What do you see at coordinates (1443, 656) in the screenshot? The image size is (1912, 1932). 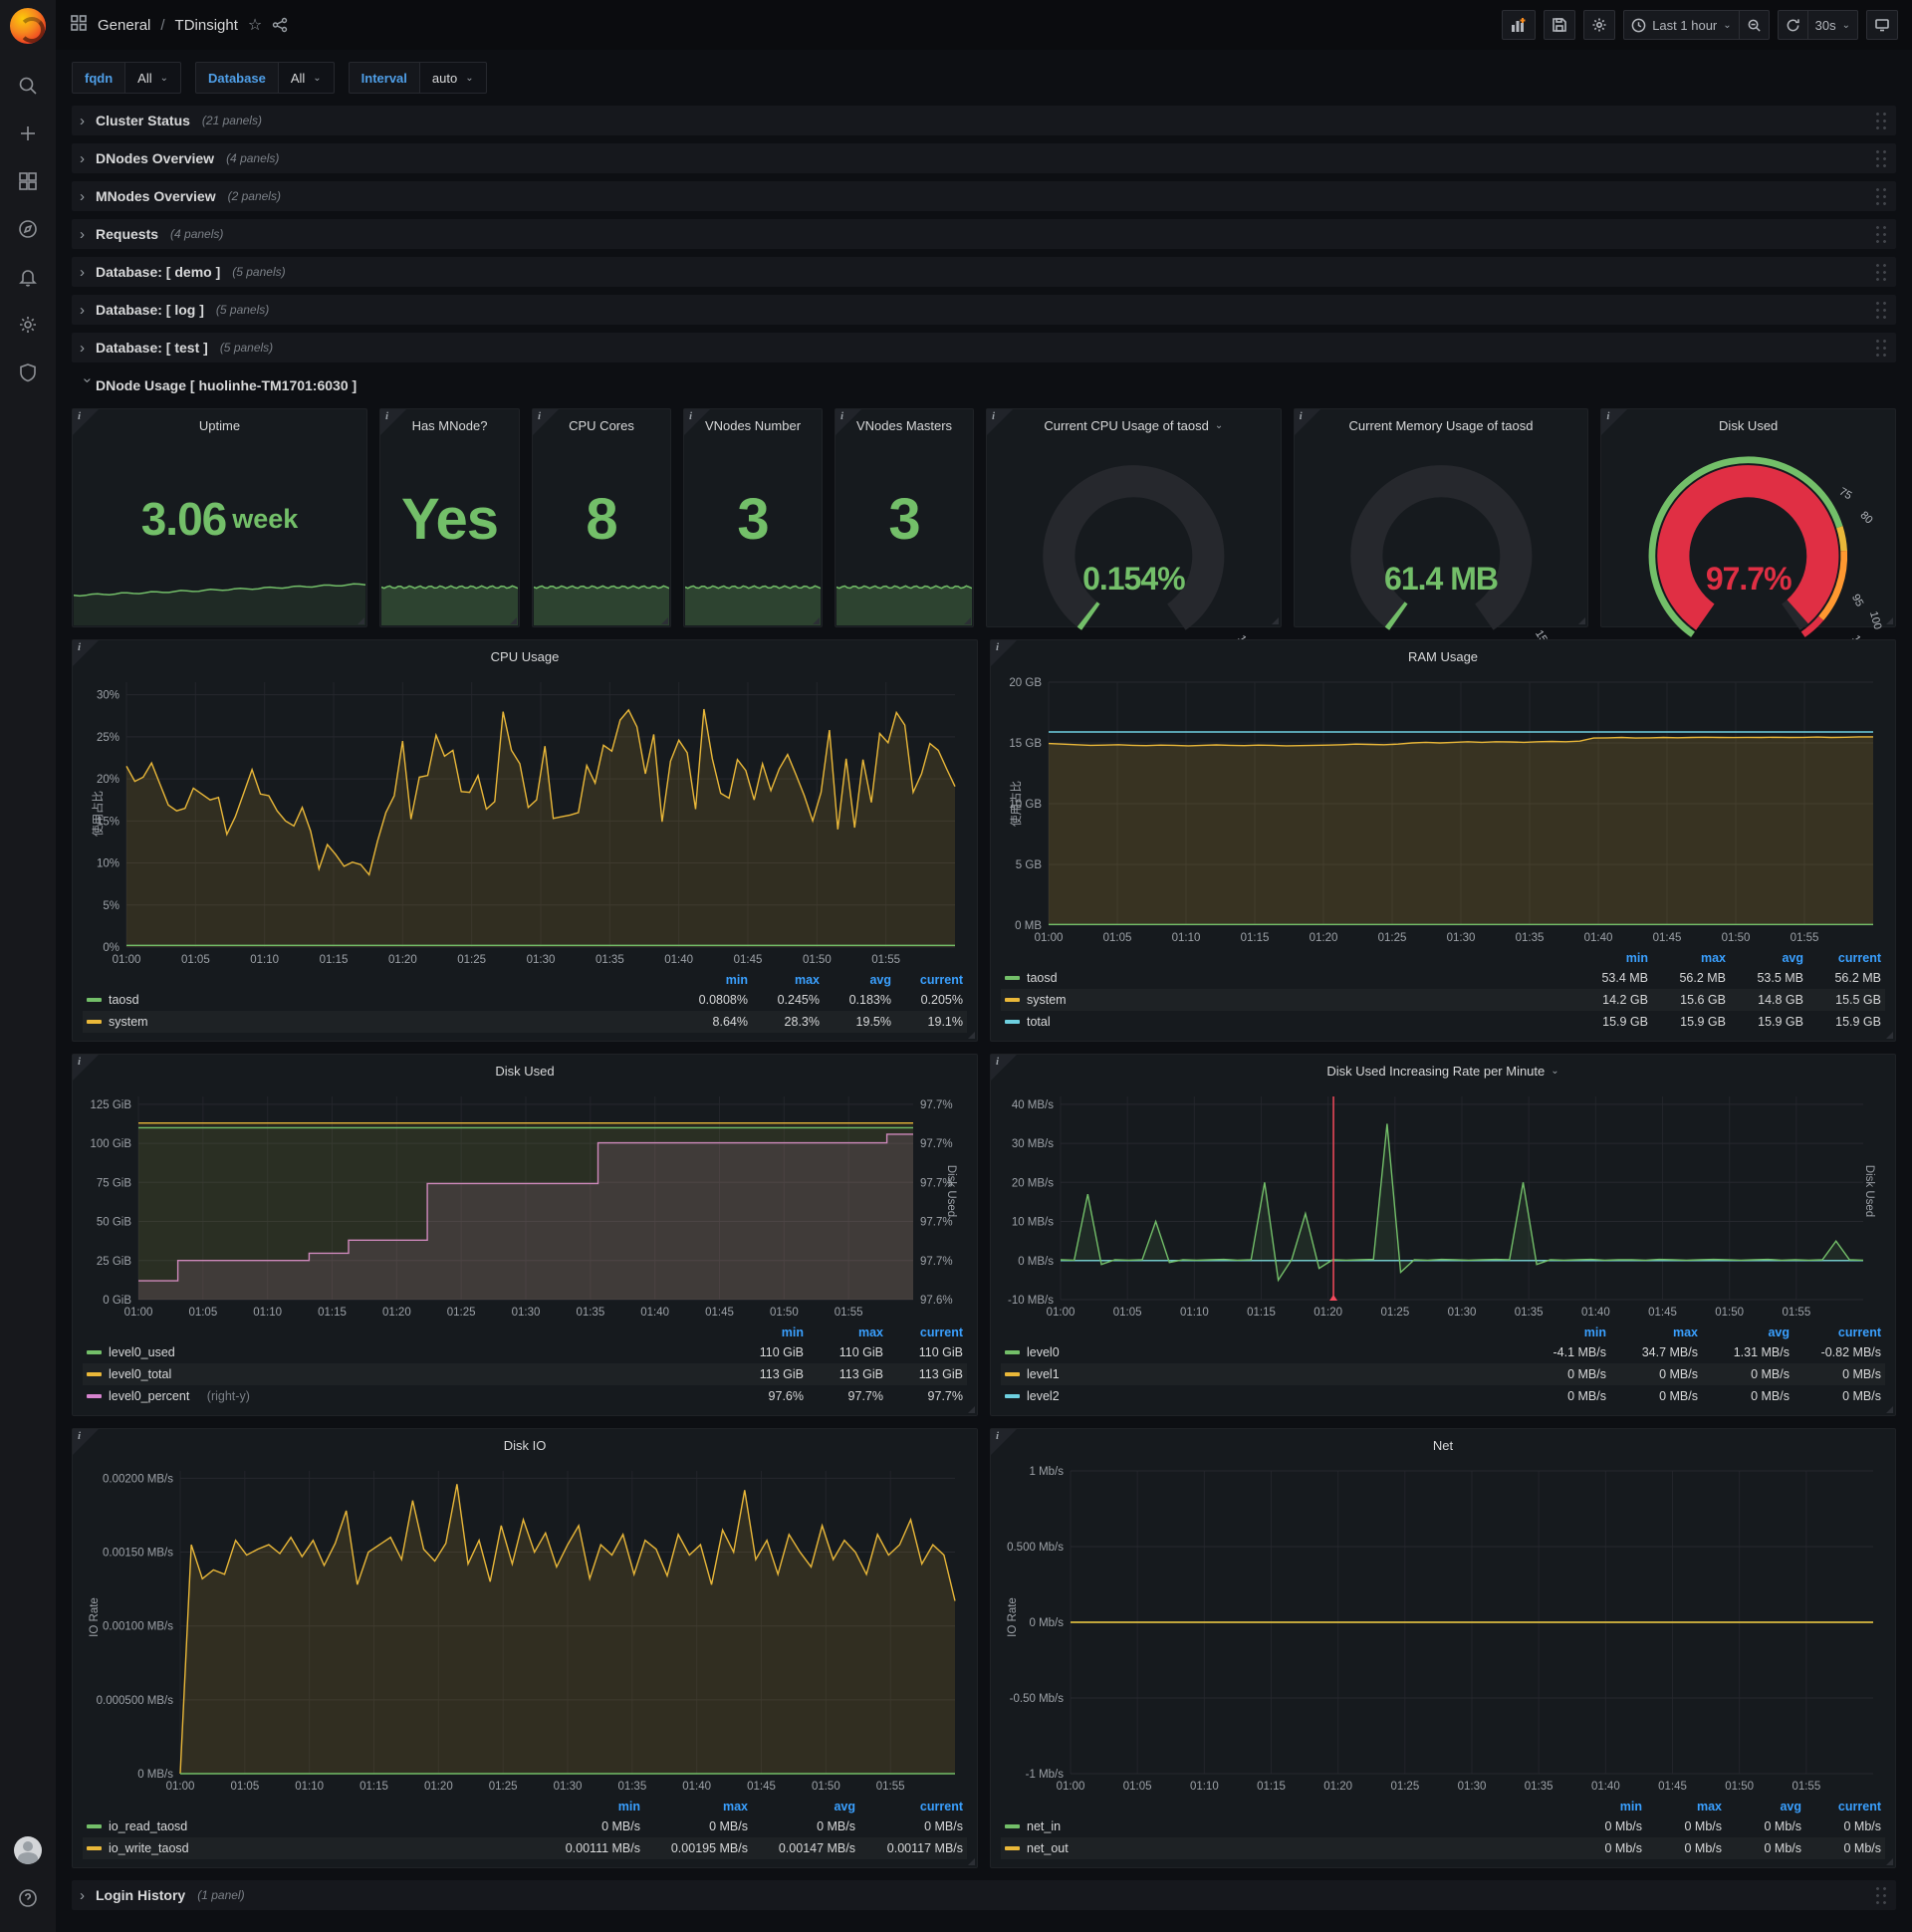 I see `panel-title: RAM Usage` at bounding box center [1443, 656].